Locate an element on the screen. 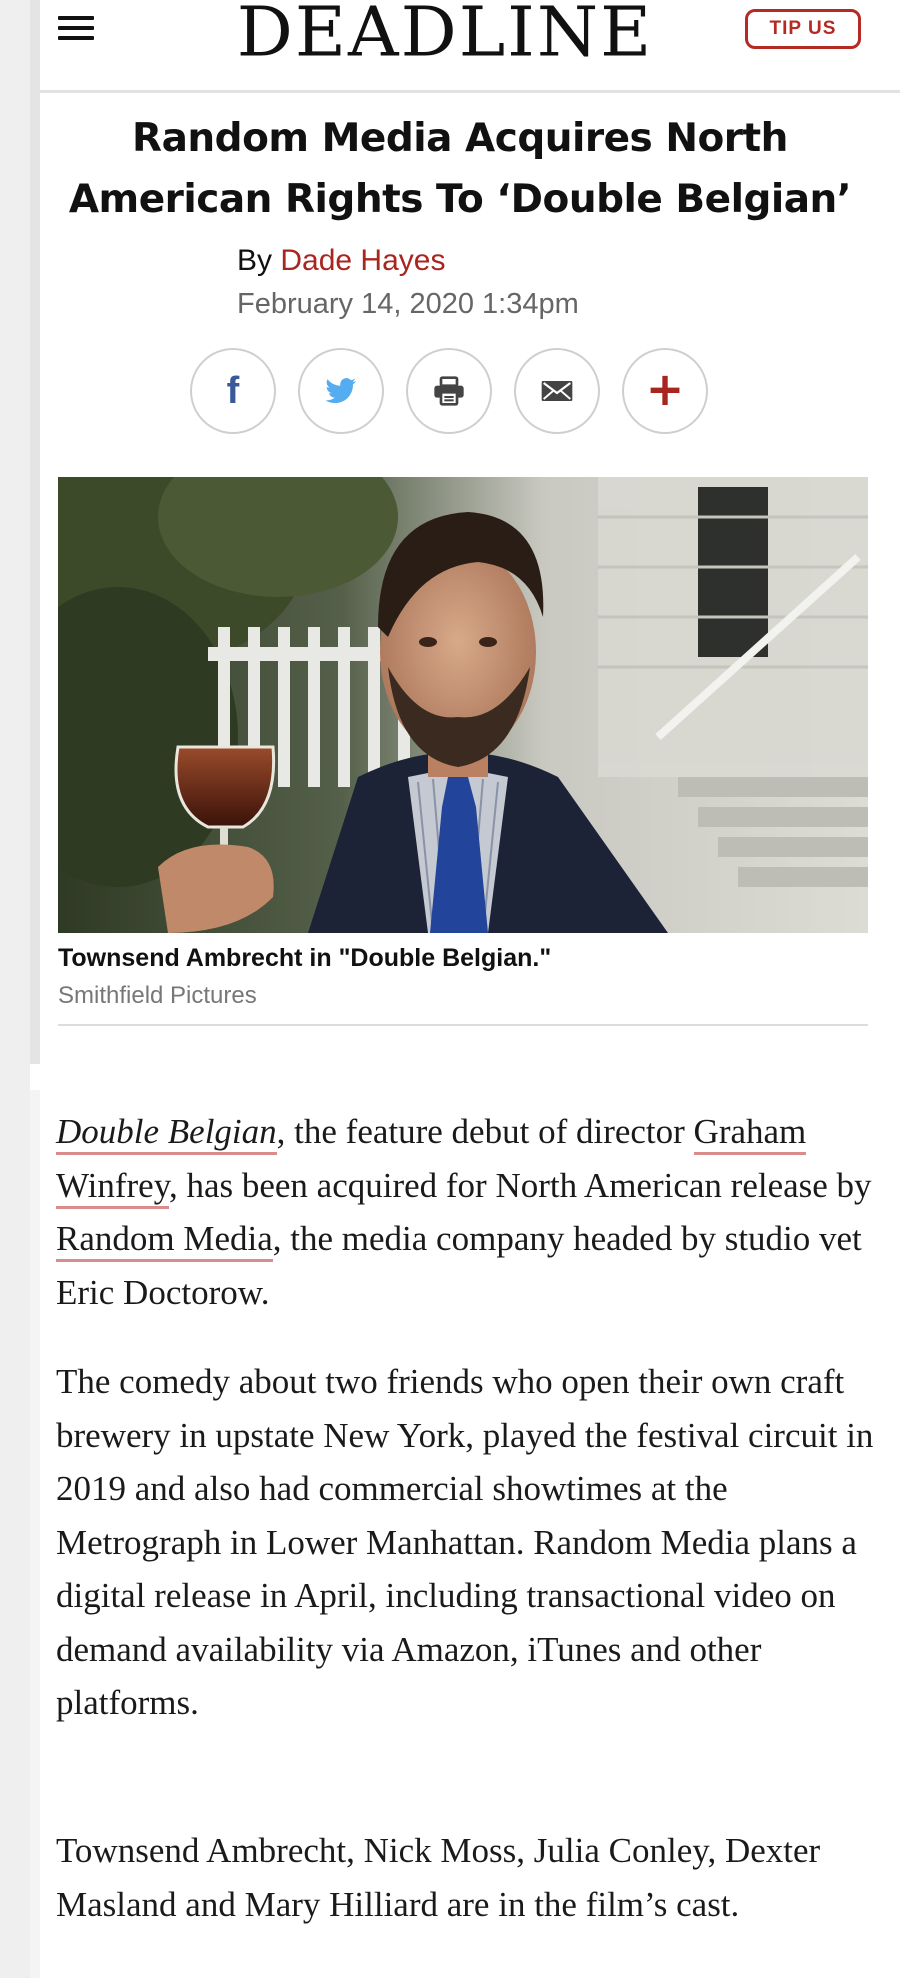 The image size is (900, 1978). caption-divider is located at coordinates (463, 1025).